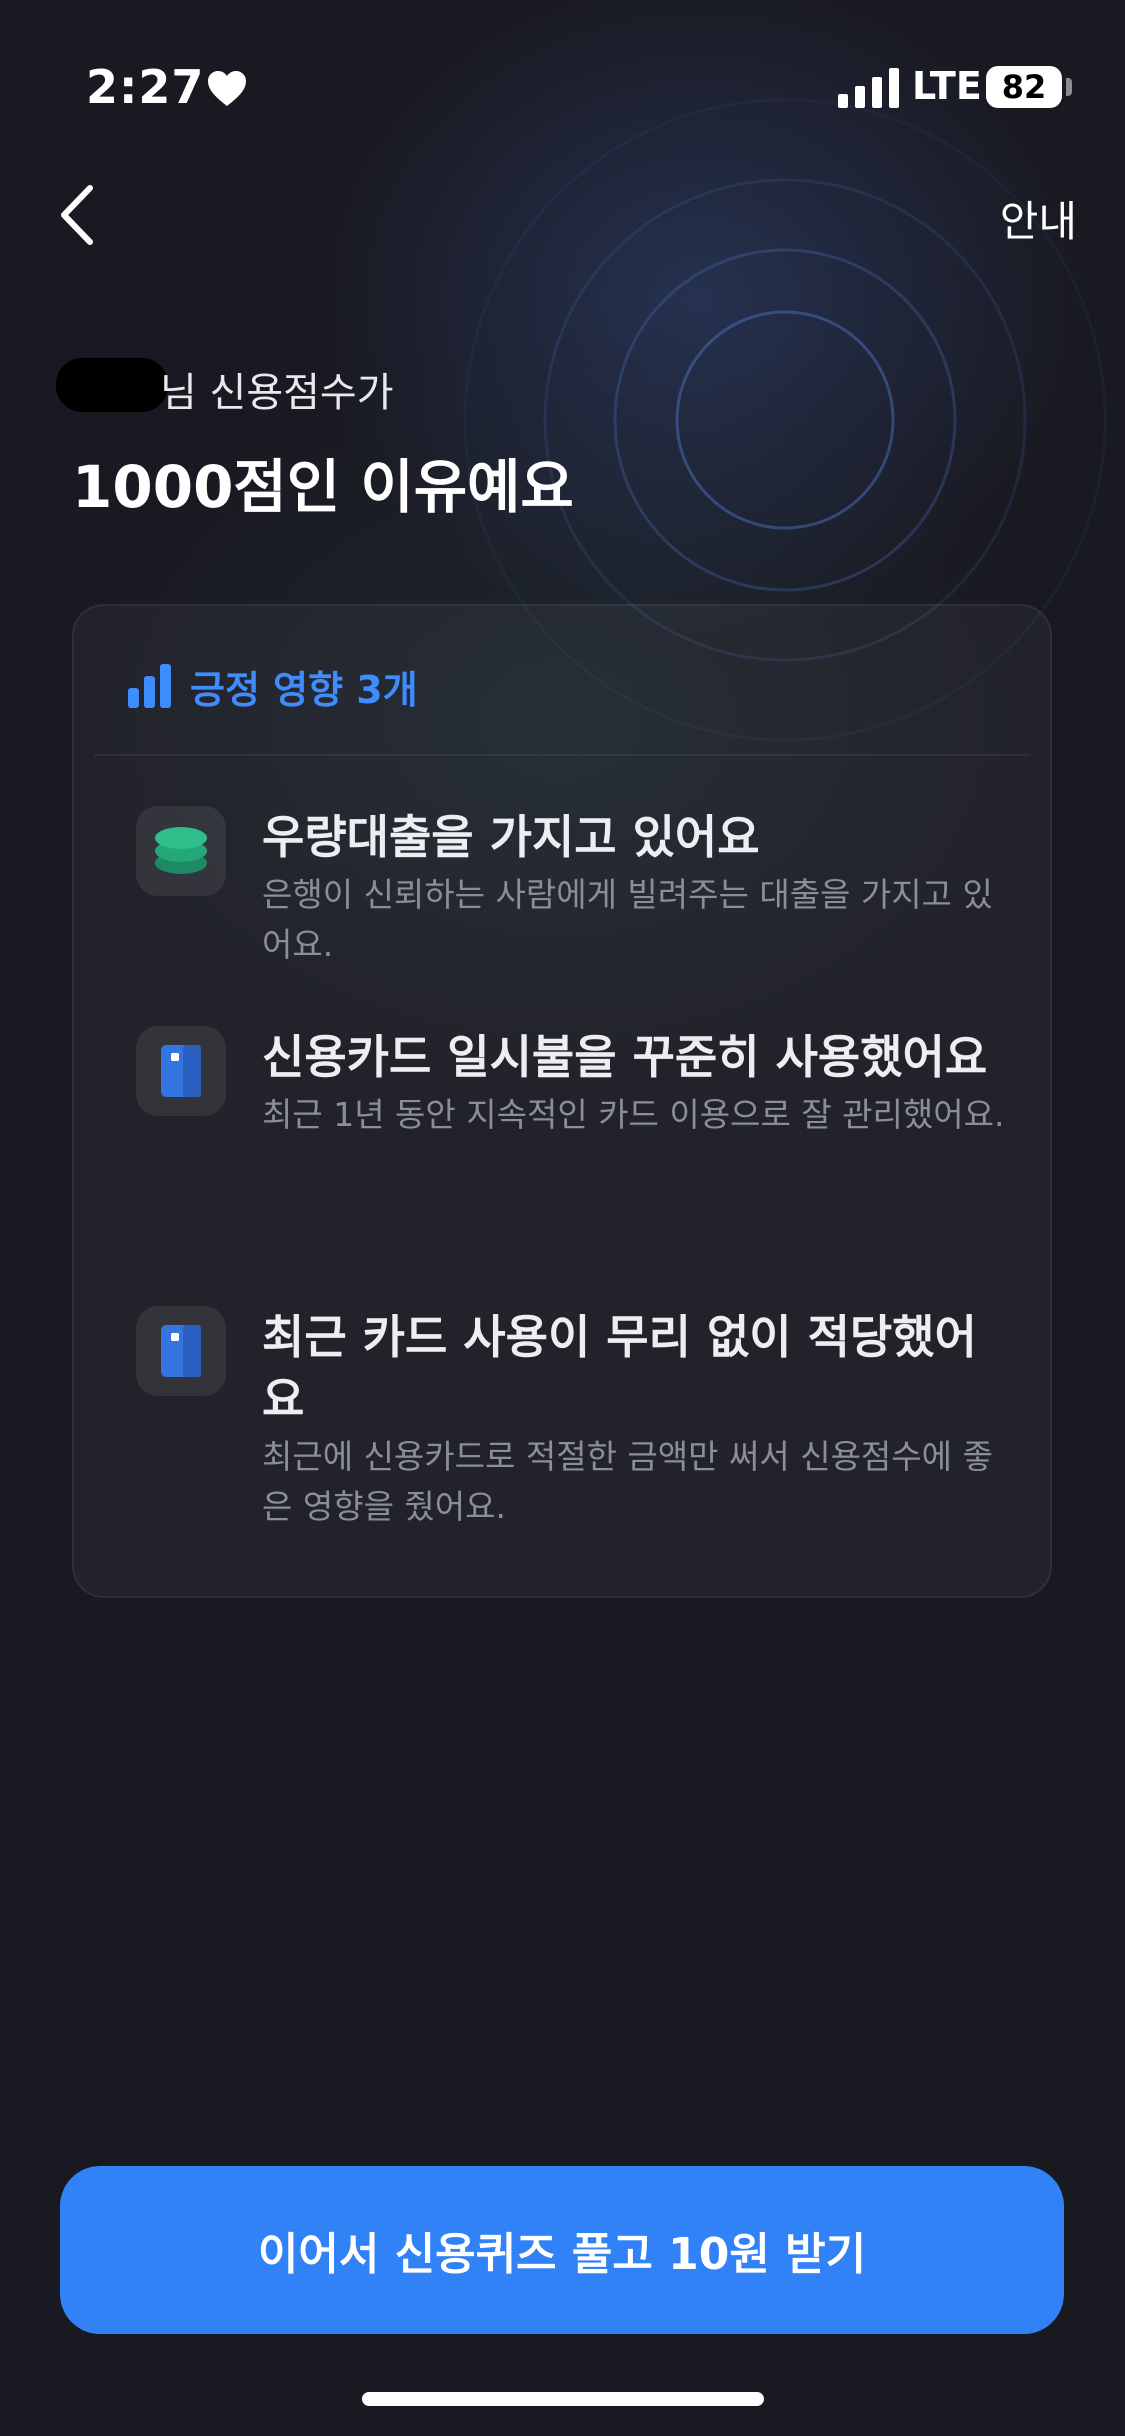  Describe the element at coordinates (563, 2399) in the screenshot. I see `home-indicator` at that location.